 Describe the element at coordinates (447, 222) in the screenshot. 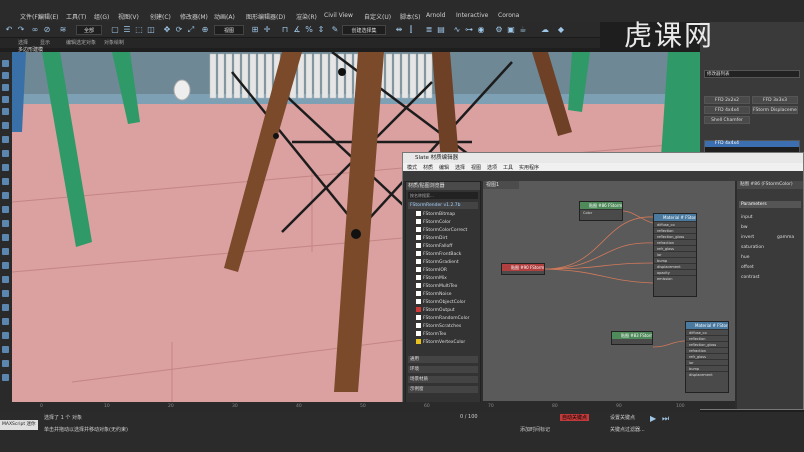

I see `map-item: FStormColor` at that location.